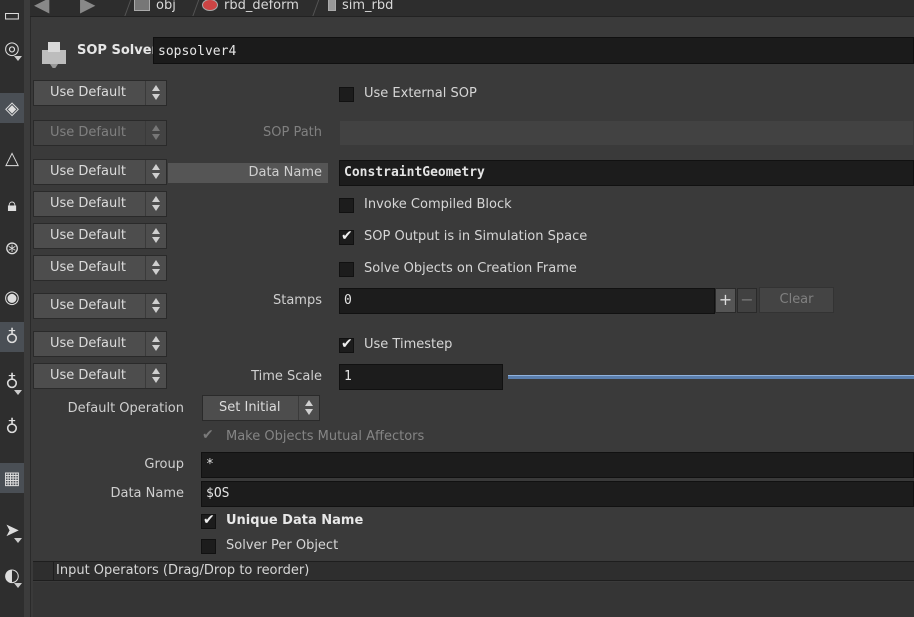 Image resolution: width=914 pixels, height=617 pixels. I want to click on parameter-header: SOP Solver sopsolver4, so click(472, 52).